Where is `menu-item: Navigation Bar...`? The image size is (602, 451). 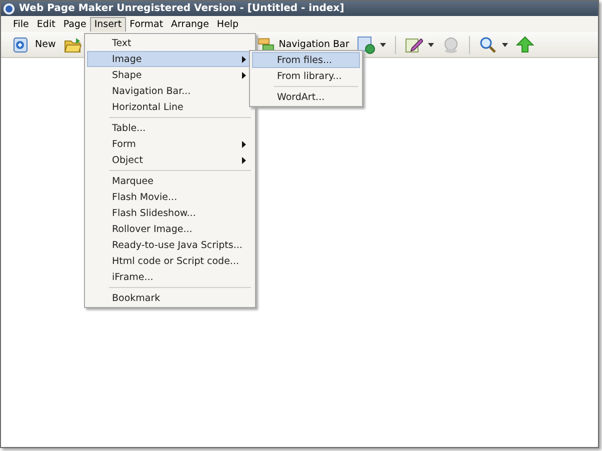 menu-item: Navigation Bar... is located at coordinates (170, 91).